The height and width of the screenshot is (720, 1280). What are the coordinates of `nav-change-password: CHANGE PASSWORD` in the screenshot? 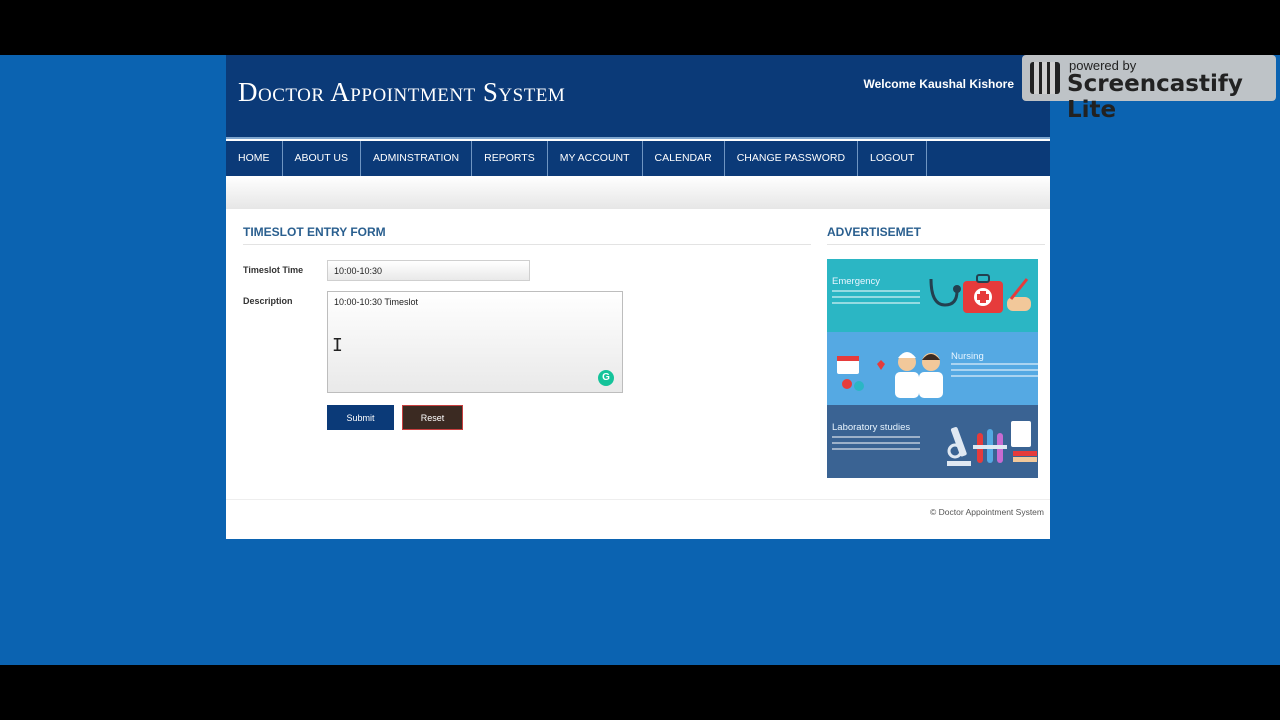 It's located at (792, 158).